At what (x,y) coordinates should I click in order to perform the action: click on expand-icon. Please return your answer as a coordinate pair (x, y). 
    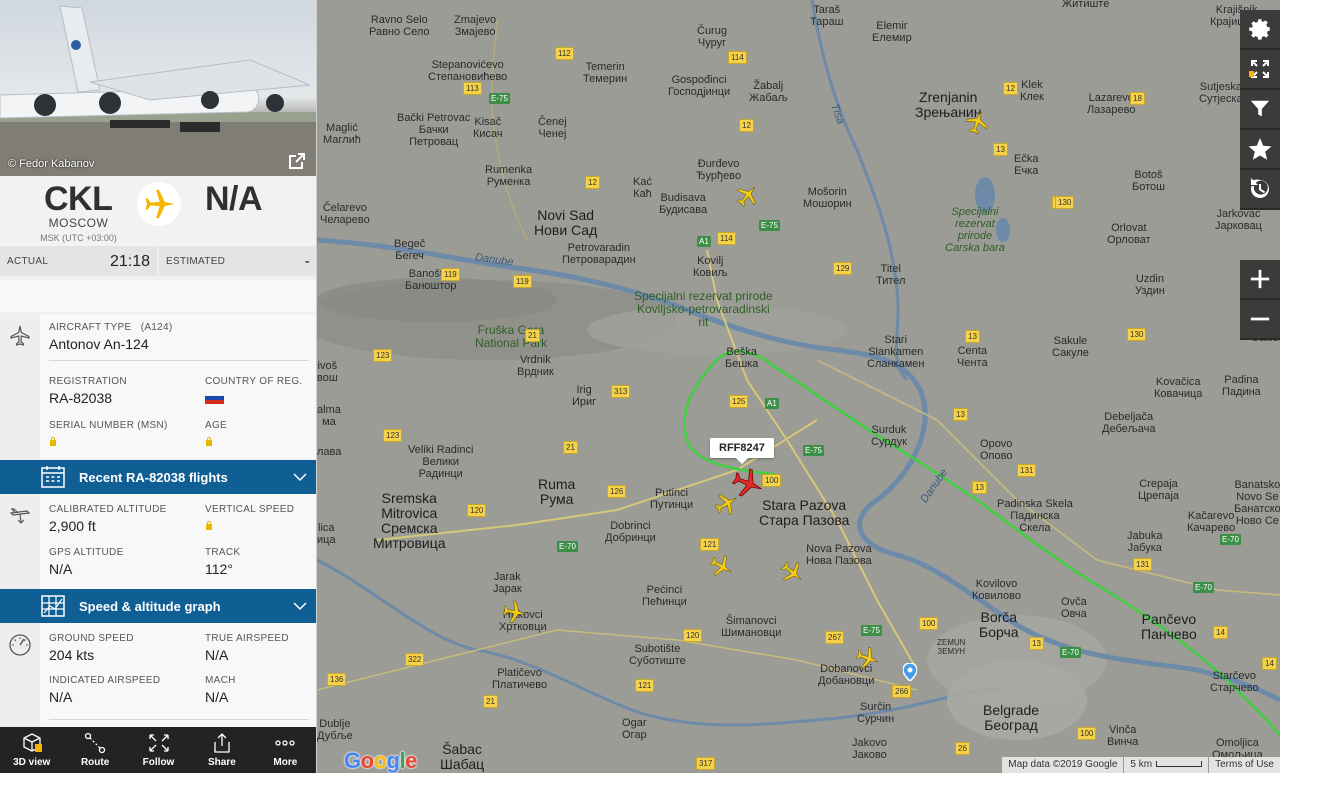
    Looking at the image, I should click on (1259, 69).